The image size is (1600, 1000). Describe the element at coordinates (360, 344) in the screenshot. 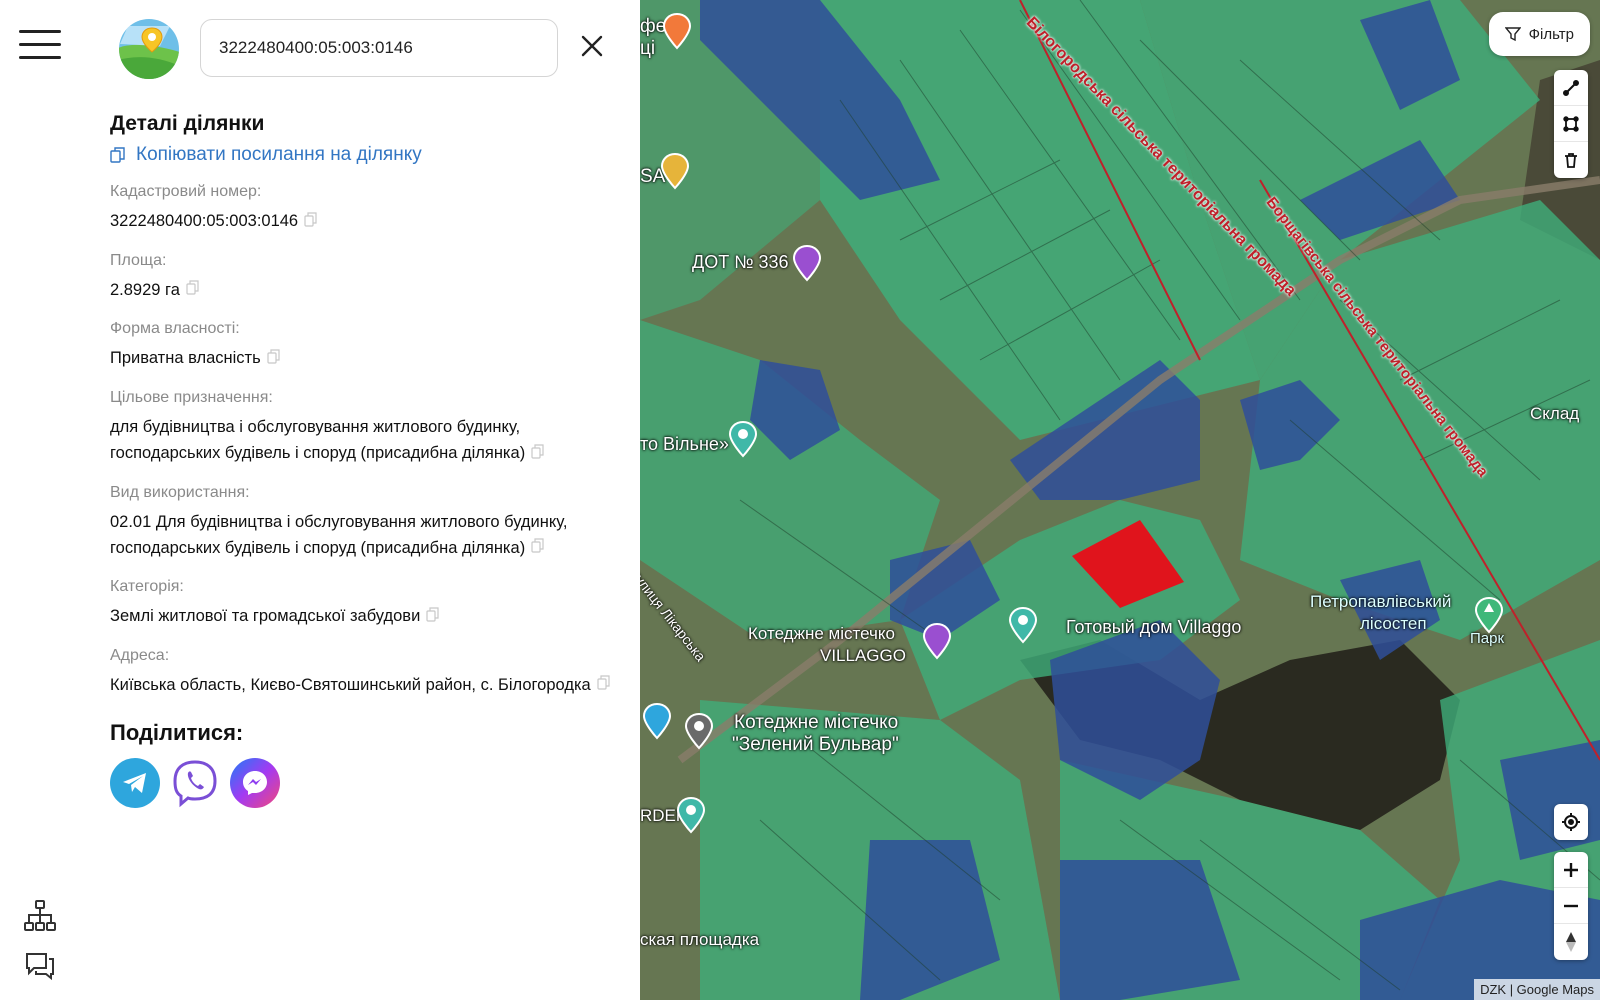

I see `field-ownership: Форма власності: Приватна власність` at that location.